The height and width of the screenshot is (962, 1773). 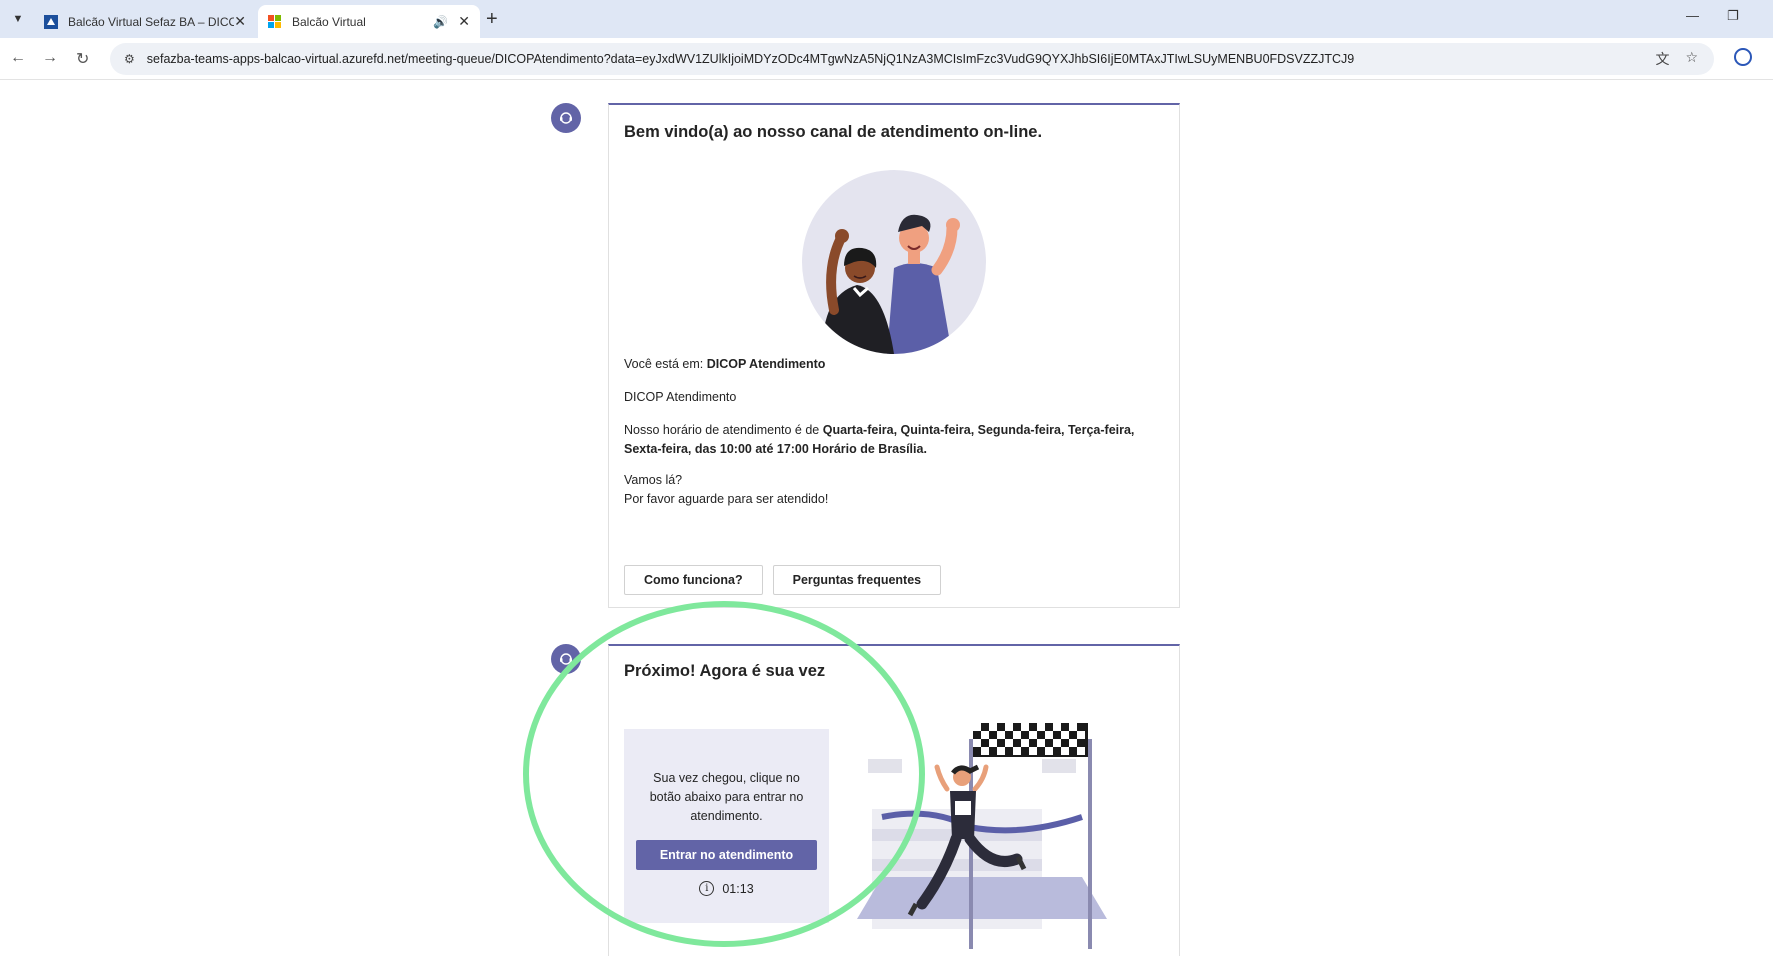 What do you see at coordinates (726, 499) in the screenshot?
I see `wait-text: Por favor aguarde para ser atendido!` at bounding box center [726, 499].